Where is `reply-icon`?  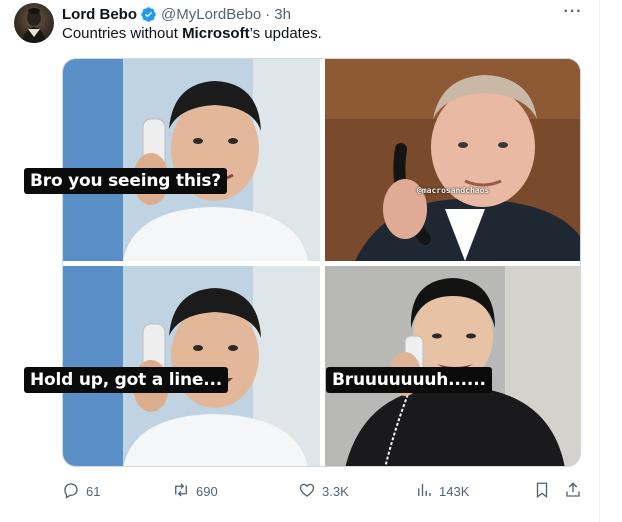
reply-icon is located at coordinates (74, 491).